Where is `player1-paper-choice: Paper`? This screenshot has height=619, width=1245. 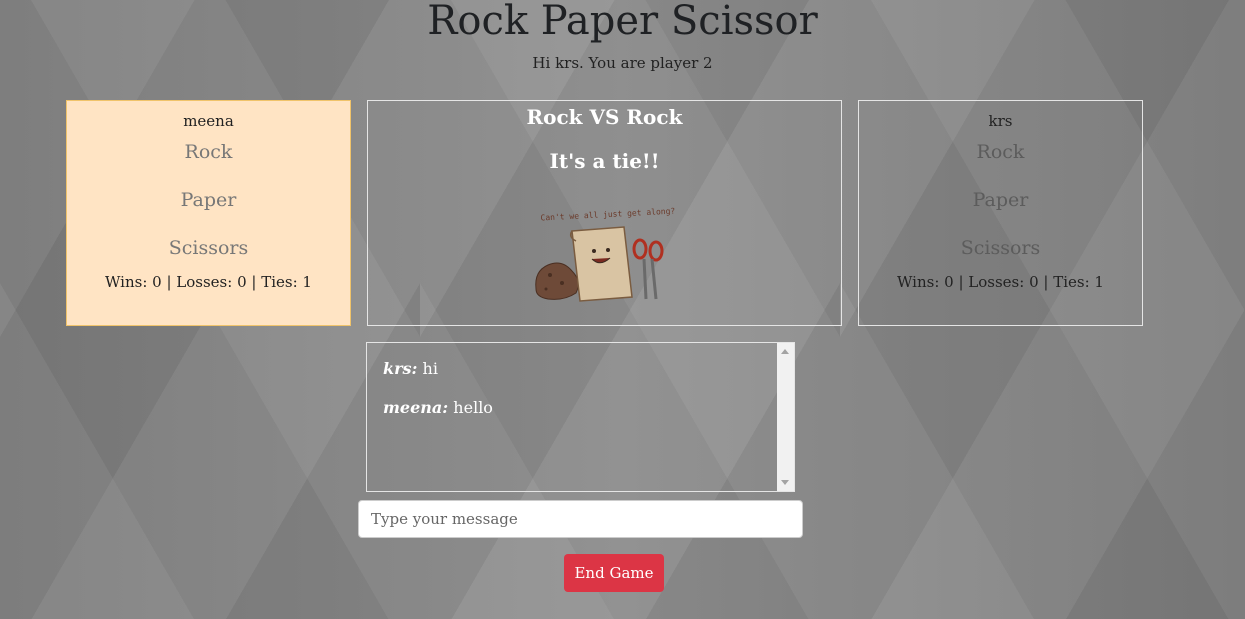
player1-paper-choice: Paper is located at coordinates (208, 200).